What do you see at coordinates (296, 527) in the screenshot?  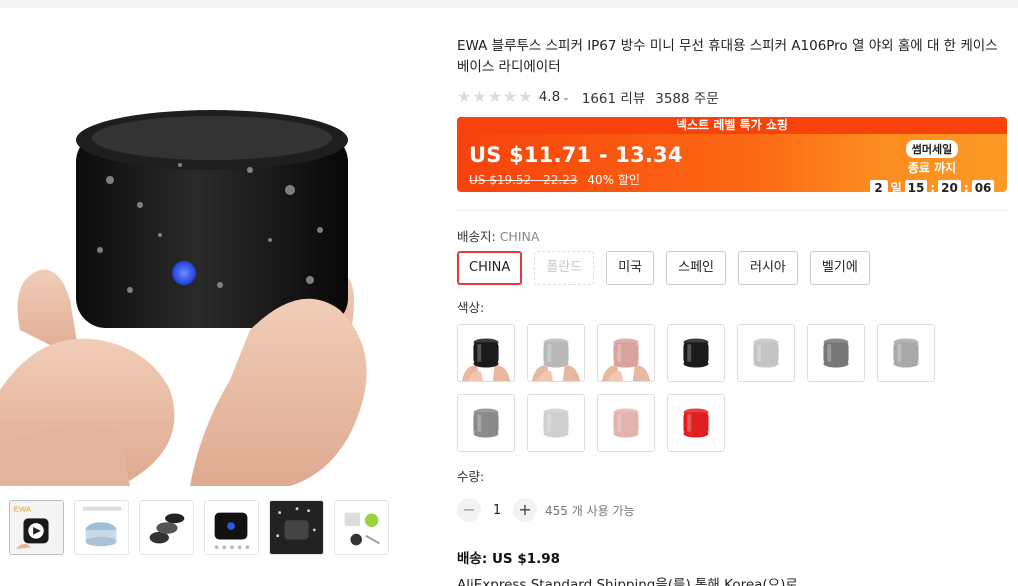 I see `thumbnail-rain-splash` at bounding box center [296, 527].